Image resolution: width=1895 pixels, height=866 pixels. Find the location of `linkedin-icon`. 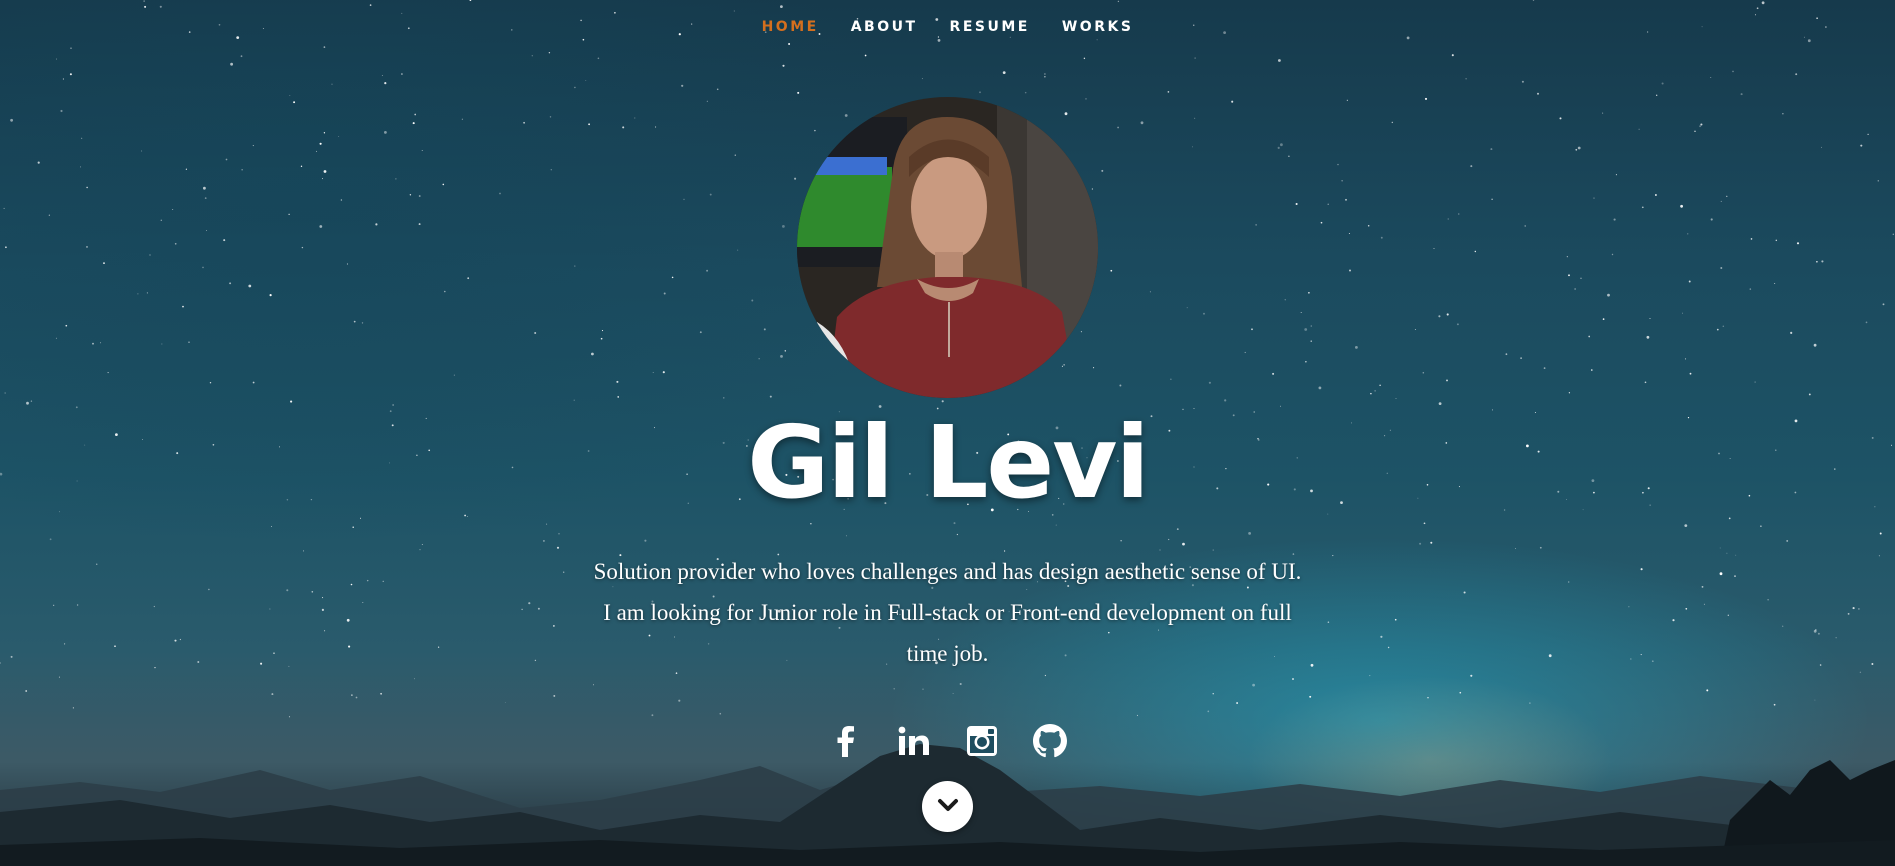

linkedin-icon is located at coordinates (914, 741).